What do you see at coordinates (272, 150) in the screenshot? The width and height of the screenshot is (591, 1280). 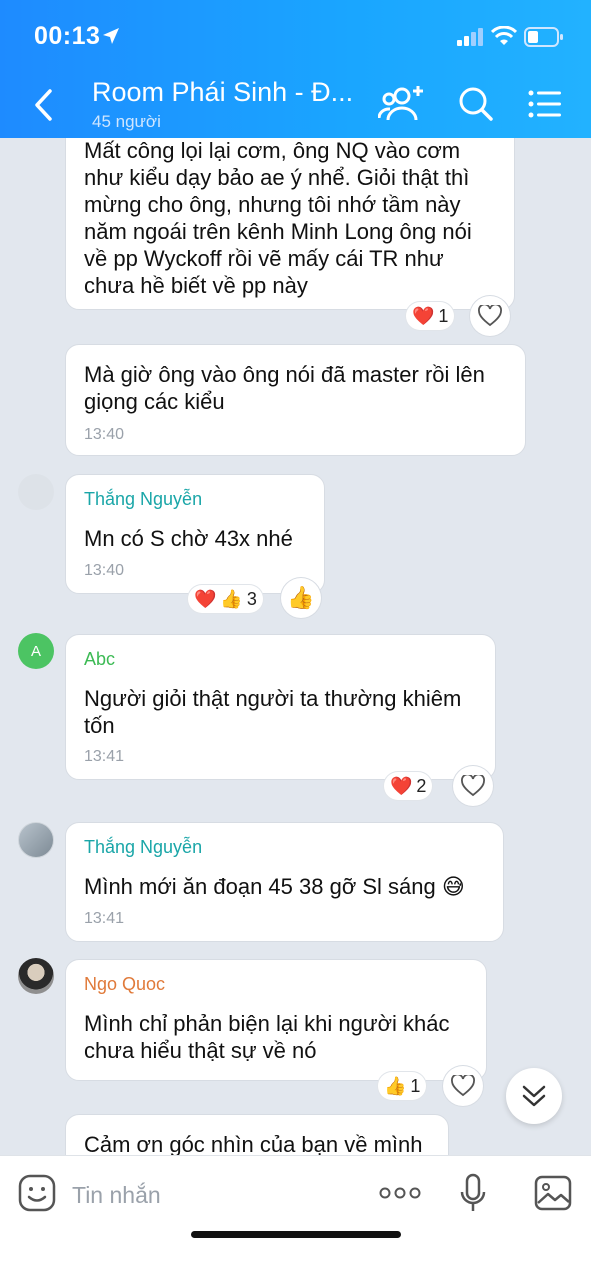 I see `message-line: Mất công lọi lại cơm, ông NQ vào cơm` at bounding box center [272, 150].